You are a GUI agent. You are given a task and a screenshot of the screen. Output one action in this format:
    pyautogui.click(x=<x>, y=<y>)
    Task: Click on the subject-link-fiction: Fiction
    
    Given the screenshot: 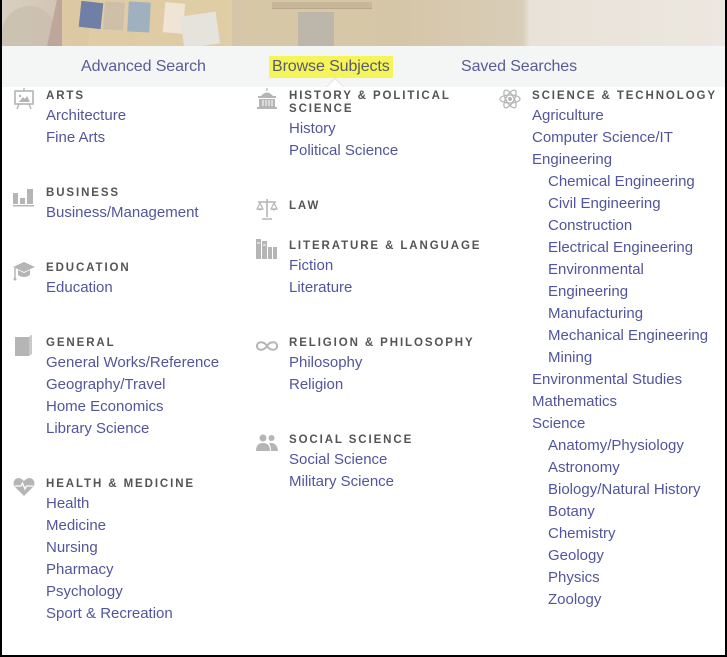 What is the action you would take?
    pyautogui.click(x=389, y=266)
    